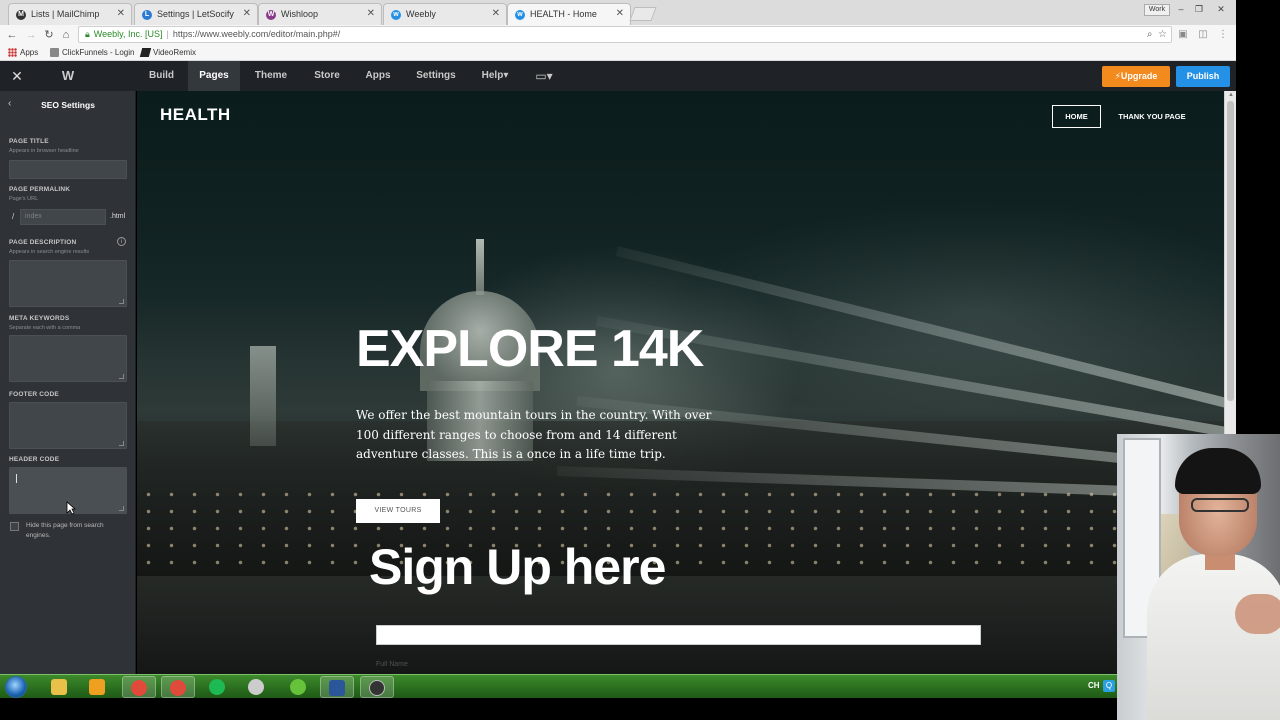 The height and width of the screenshot is (720, 1280). Describe the element at coordinates (45, 328) in the screenshot. I see `keywords-hint: Separate each with a comma` at that location.